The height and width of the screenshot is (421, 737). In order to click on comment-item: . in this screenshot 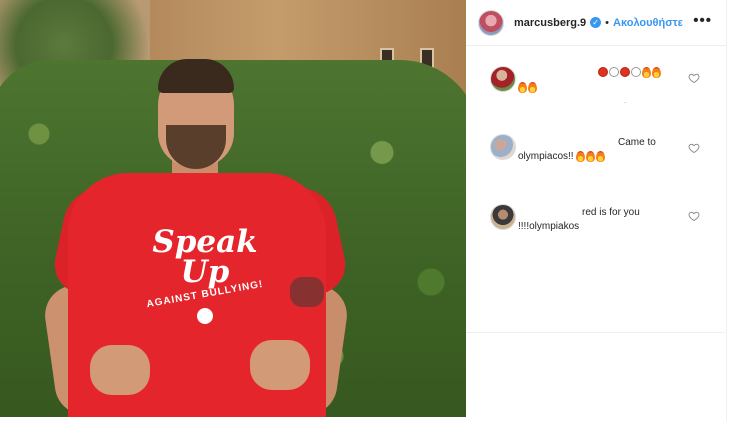, I will do `click(596, 91)`.